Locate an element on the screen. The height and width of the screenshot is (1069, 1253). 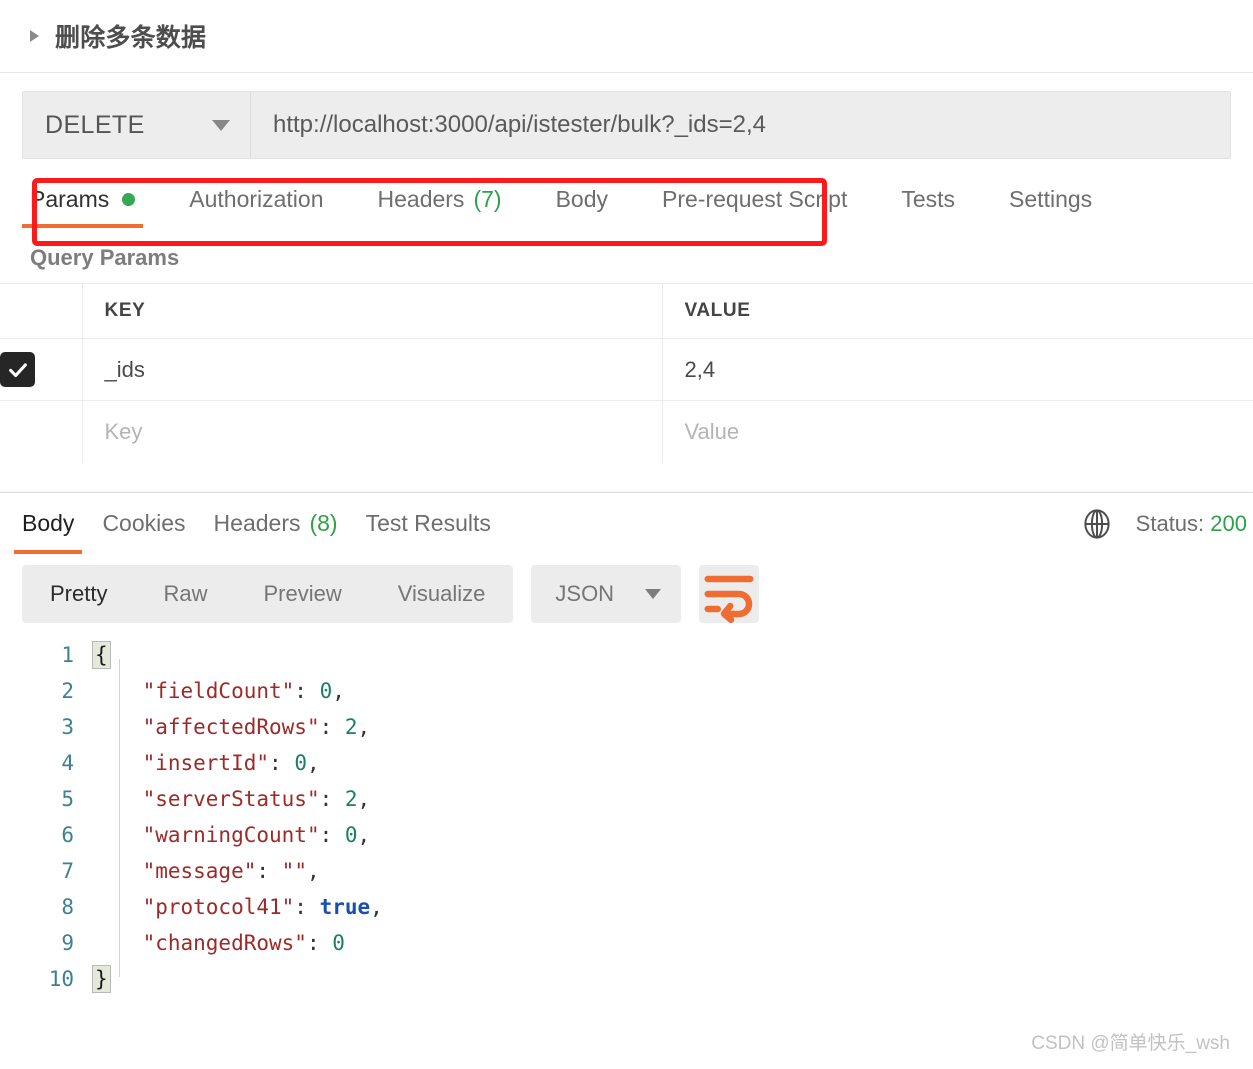
row-value-cell: 2,4 is located at coordinates (957, 370).